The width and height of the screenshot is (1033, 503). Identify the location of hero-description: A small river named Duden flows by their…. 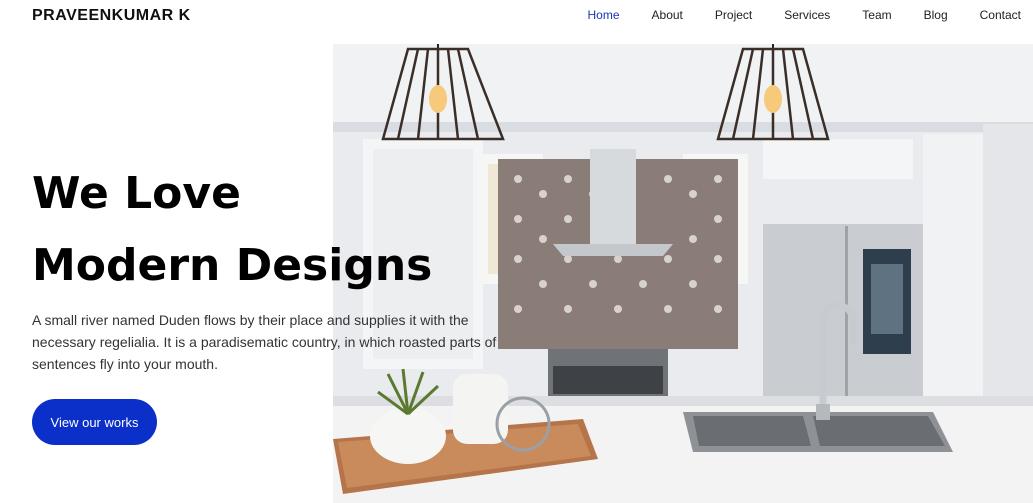
(264, 342).